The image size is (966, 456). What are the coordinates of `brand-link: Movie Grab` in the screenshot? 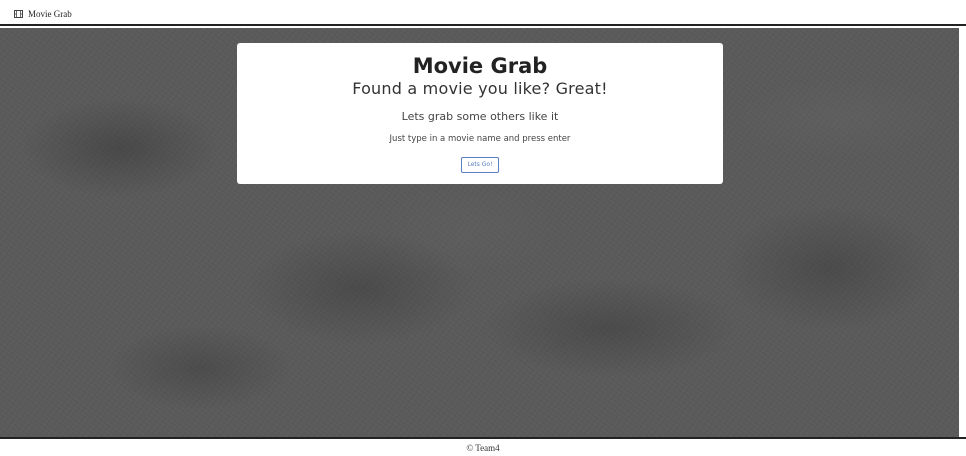 It's located at (43, 13).